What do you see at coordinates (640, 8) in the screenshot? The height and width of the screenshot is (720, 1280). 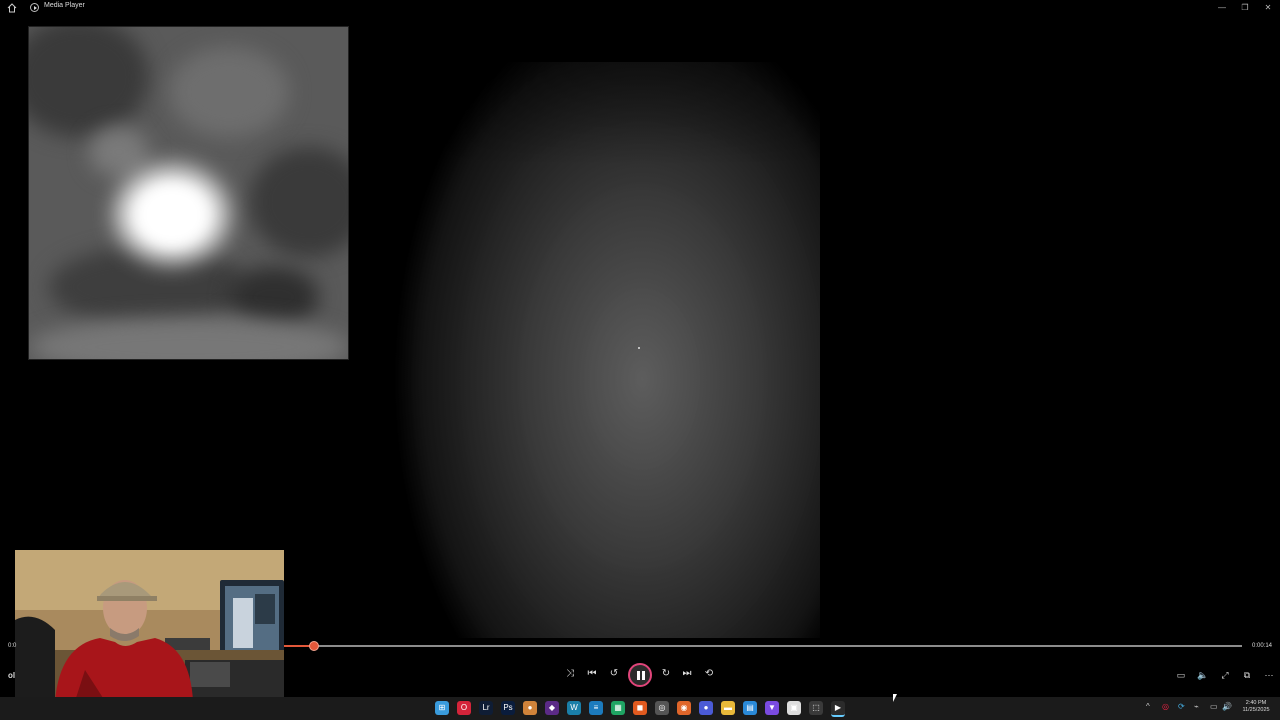 I see `title-bar: Media Player — ❐ ✕` at bounding box center [640, 8].